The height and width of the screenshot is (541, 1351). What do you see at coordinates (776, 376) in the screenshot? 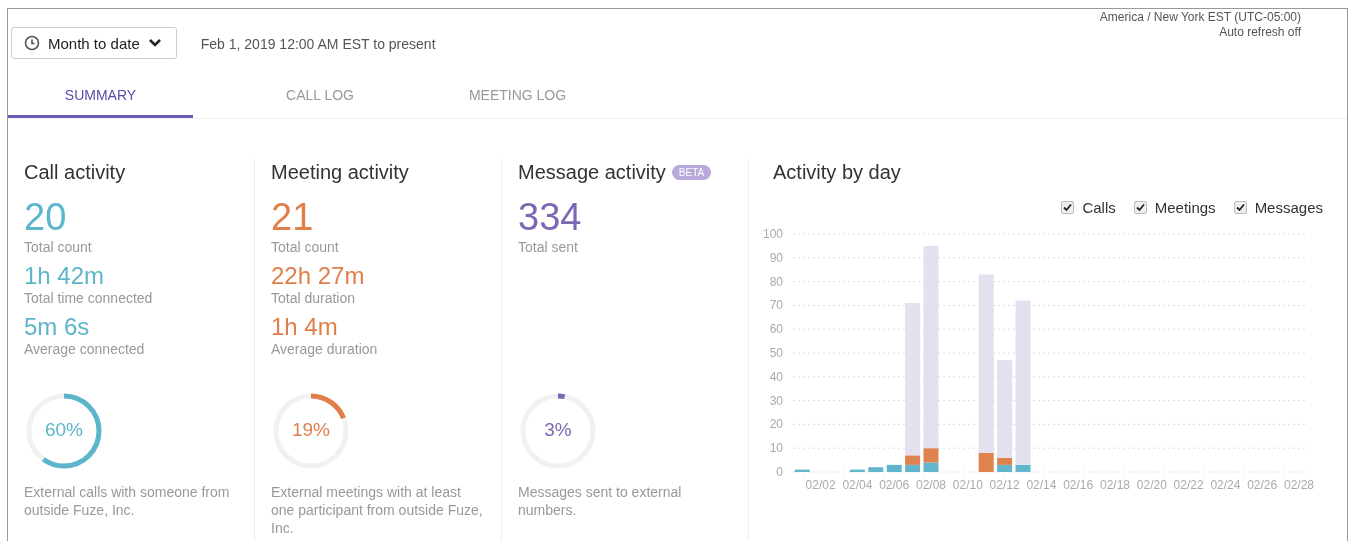
I see `y-axis-label: 40` at bounding box center [776, 376].